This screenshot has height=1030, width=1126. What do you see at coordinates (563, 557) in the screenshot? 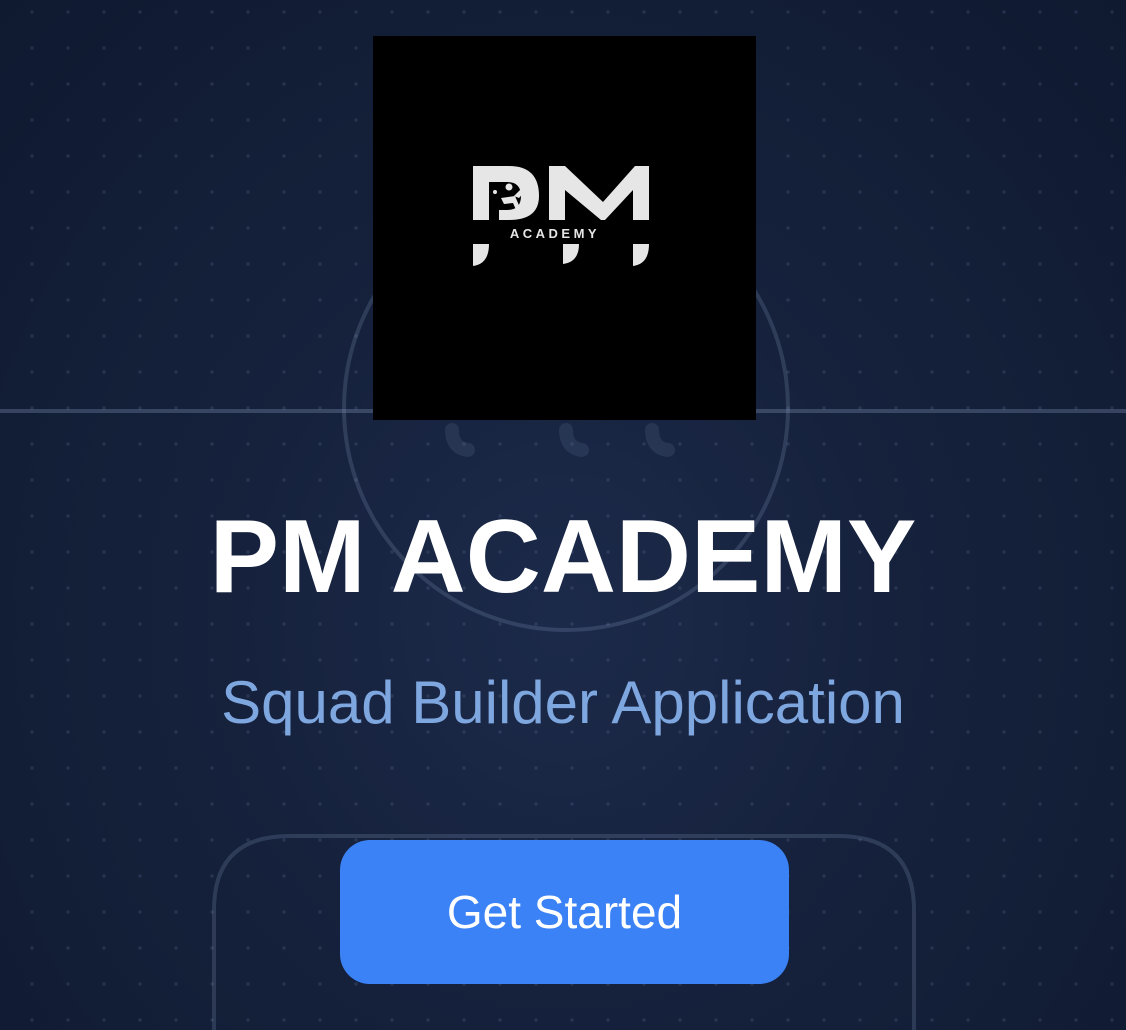
I see `page-title: PM ACADEMY` at bounding box center [563, 557].